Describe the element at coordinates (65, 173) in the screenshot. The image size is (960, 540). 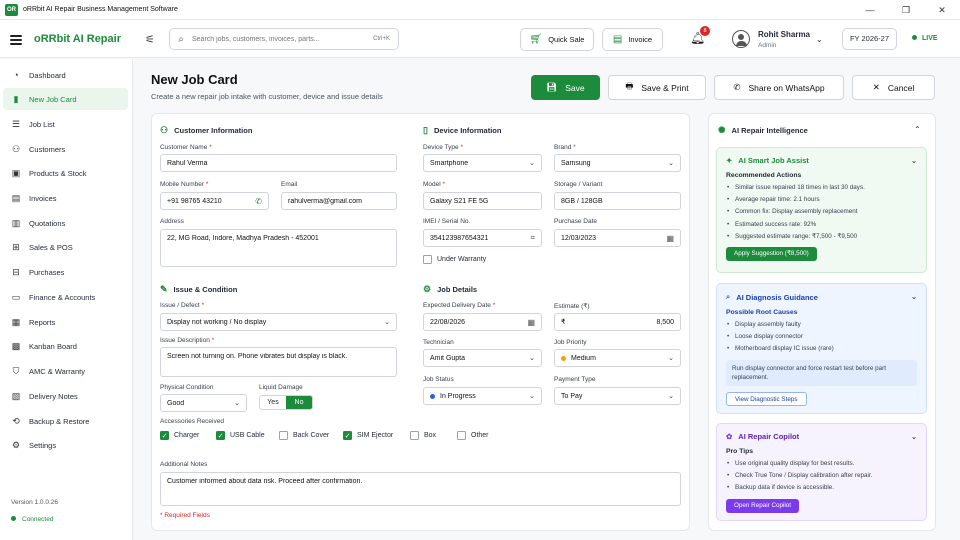
I see `sidebar-item-products-stock: ▣ Products & Stock` at that location.